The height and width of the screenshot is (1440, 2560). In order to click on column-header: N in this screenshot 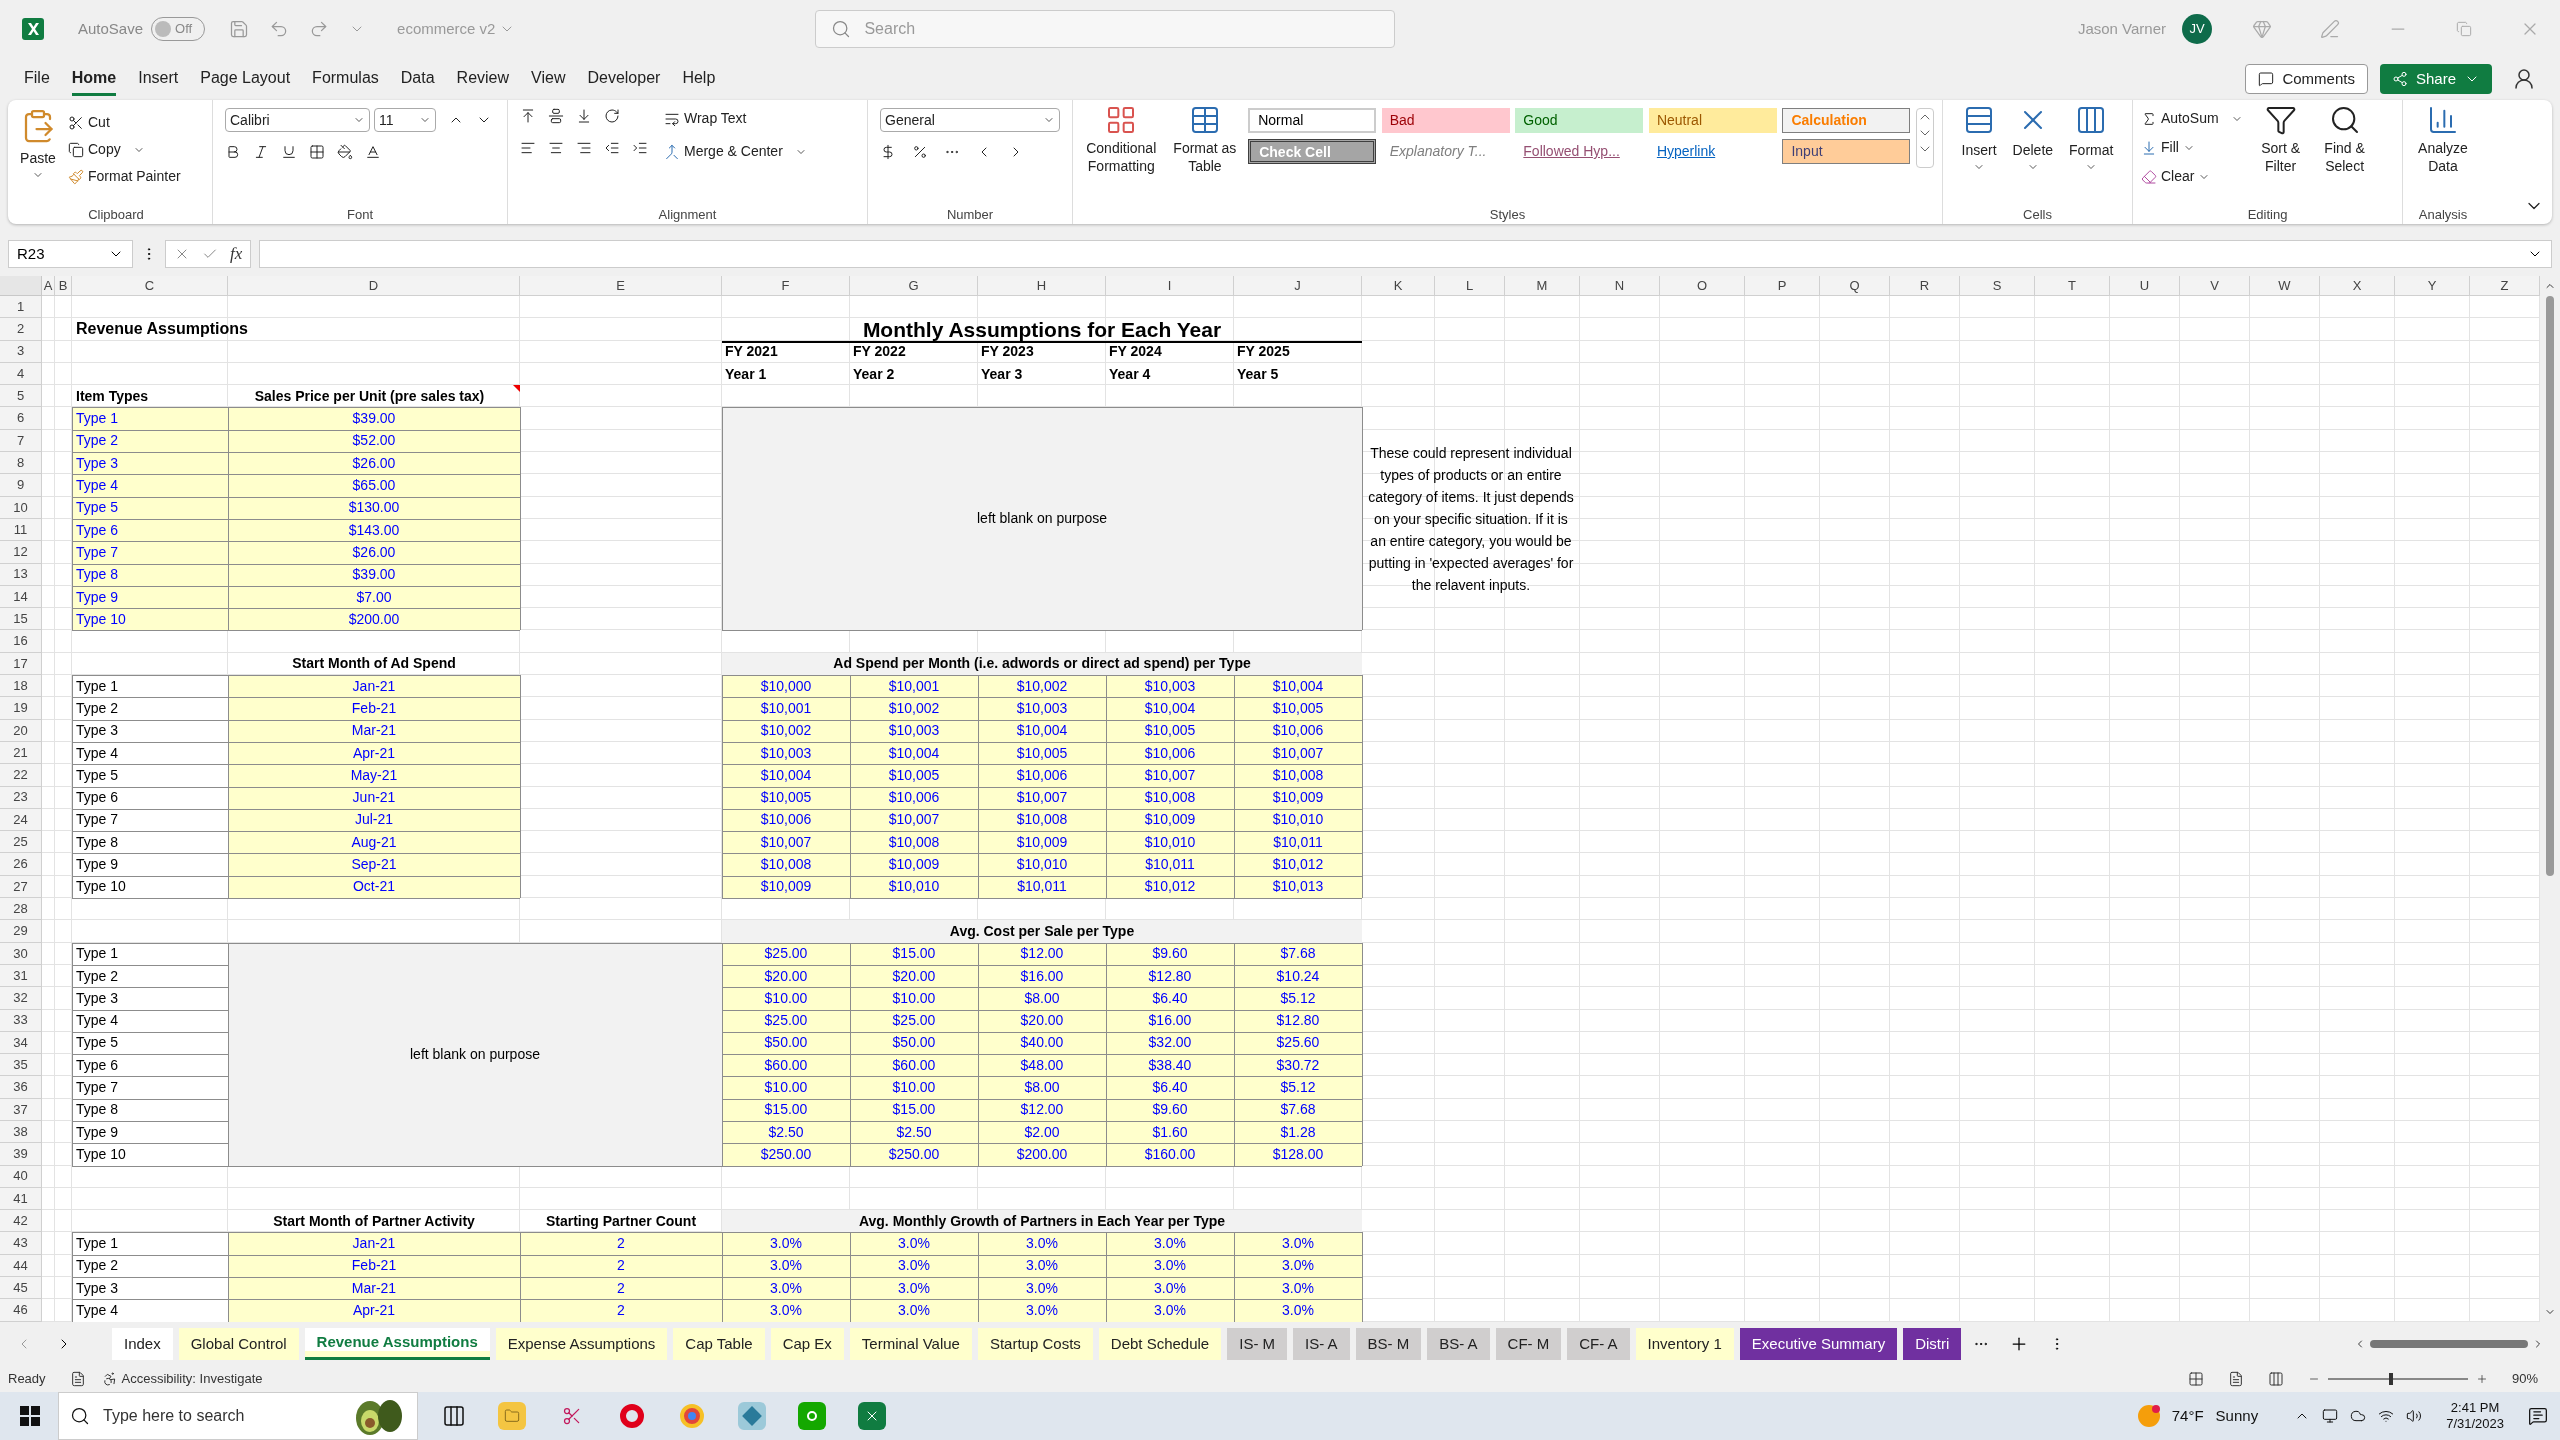, I will do `click(1620, 286)`.